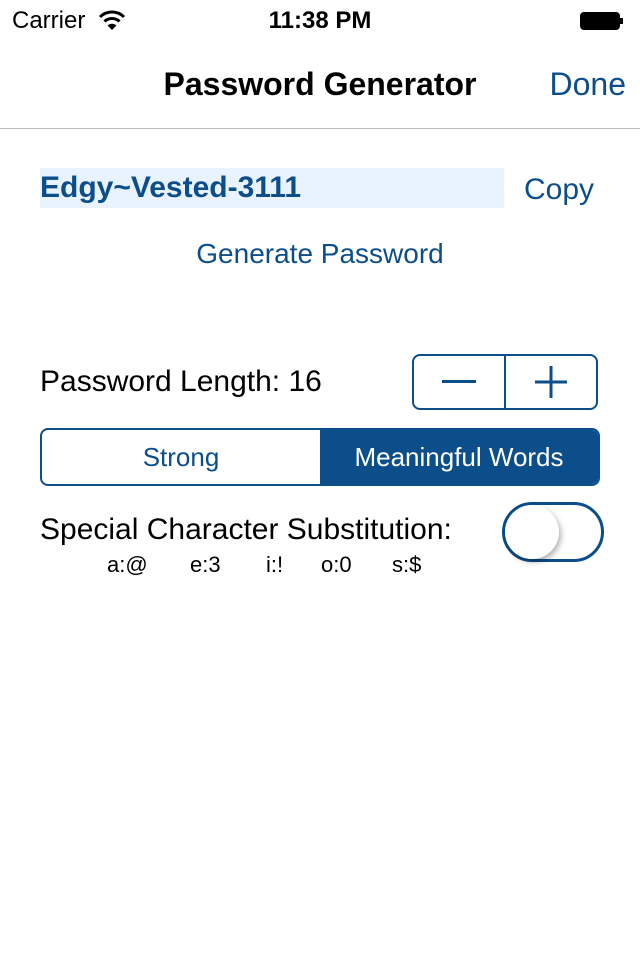 This screenshot has width=640, height=960. What do you see at coordinates (559, 190) in the screenshot?
I see `copy-button: Copy` at bounding box center [559, 190].